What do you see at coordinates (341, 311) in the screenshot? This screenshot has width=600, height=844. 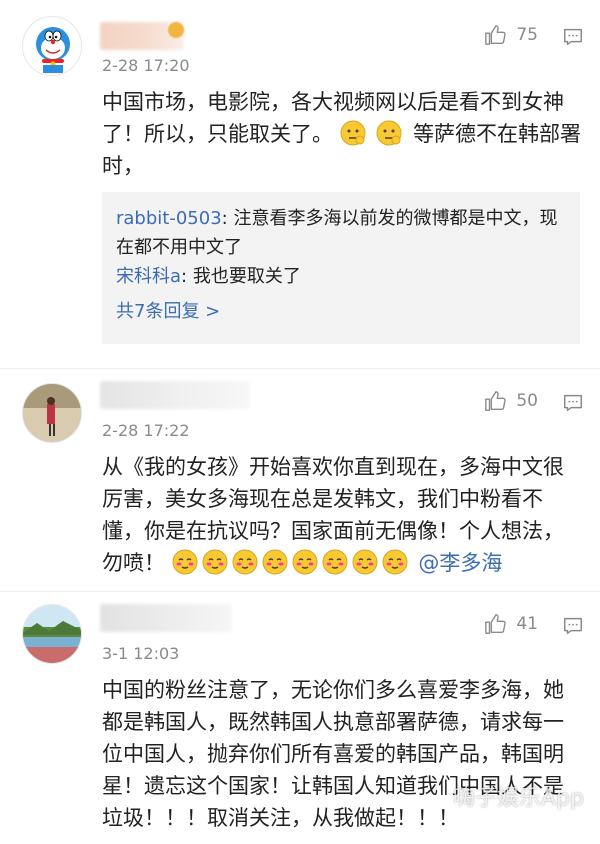 I see `more-replies-link: 共7条回复 >` at bounding box center [341, 311].